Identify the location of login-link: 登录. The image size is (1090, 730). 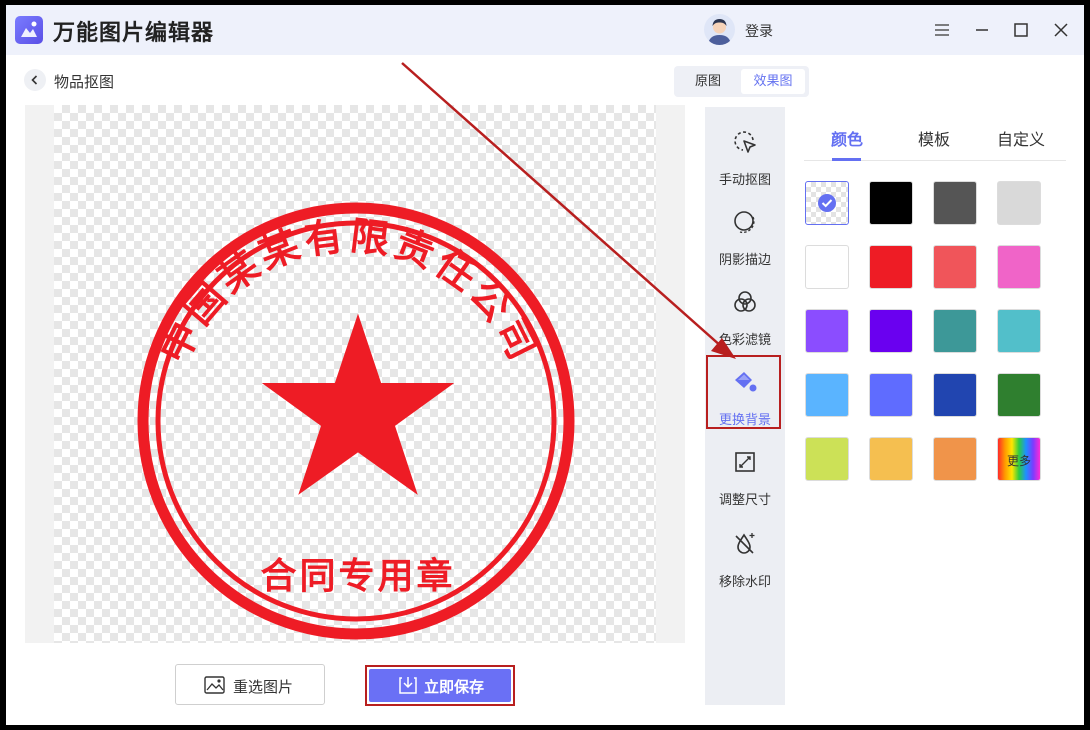
(759, 31).